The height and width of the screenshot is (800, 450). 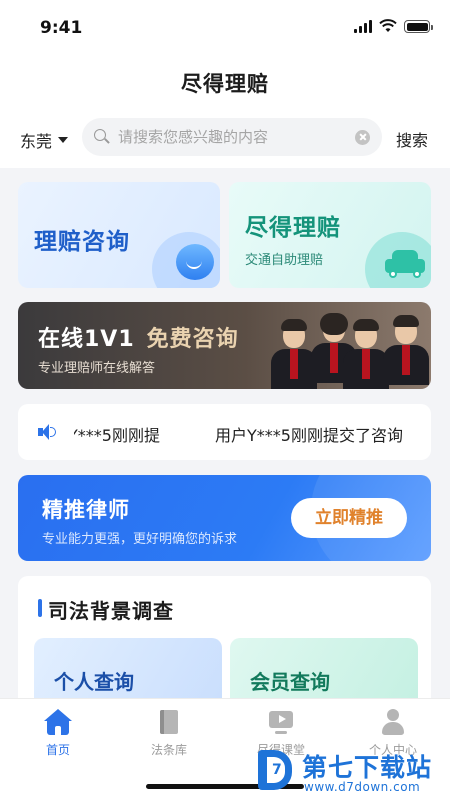 What do you see at coordinates (192, 339) in the screenshot?
I see `banner-title-highlight: 免费咨询` at bounding box center [192, 339].